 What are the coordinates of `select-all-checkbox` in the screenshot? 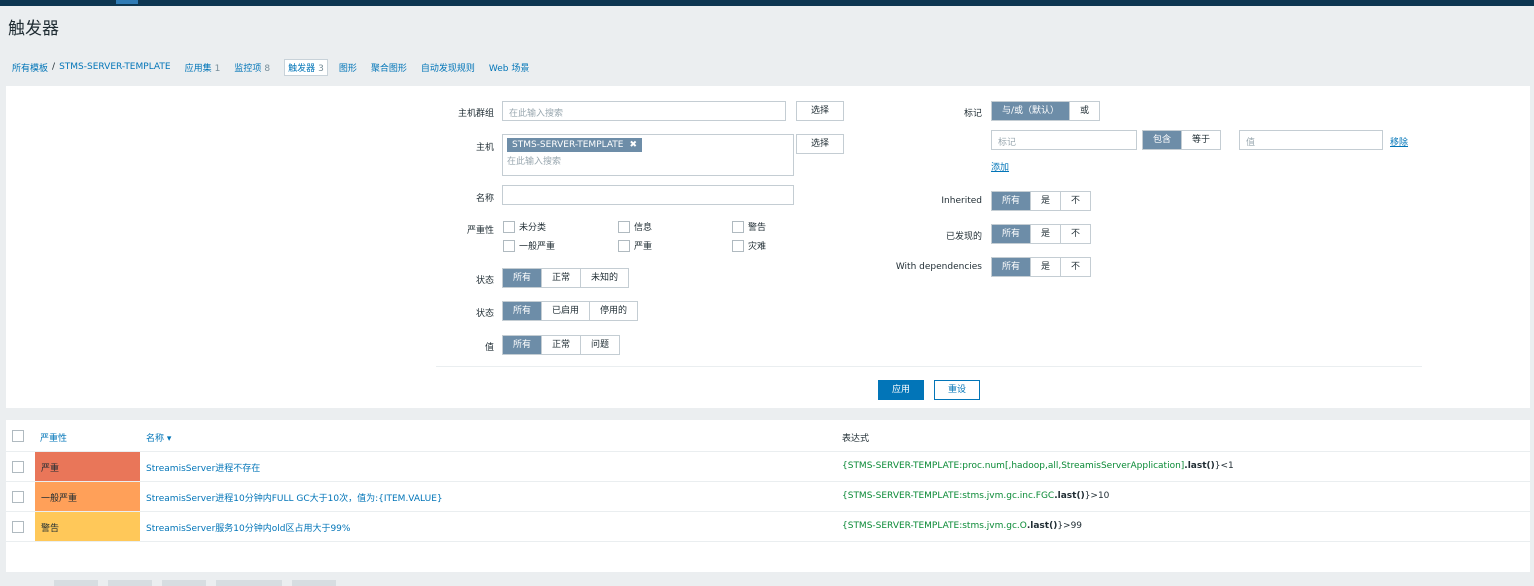 It's located at (18, 436).